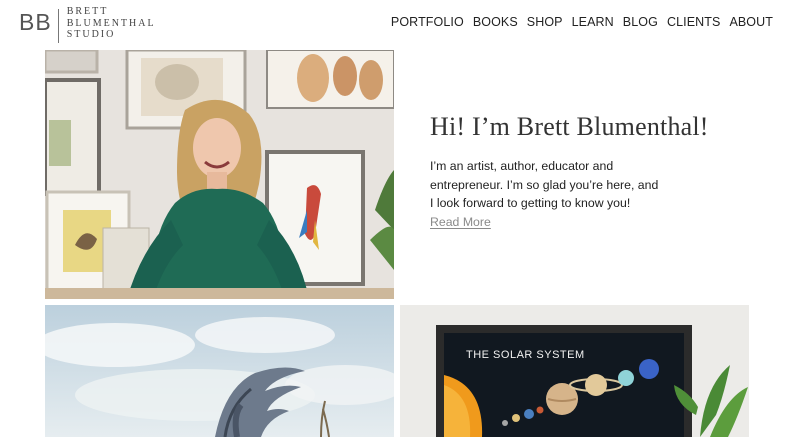 This screenshot has height=437, width=800. Describe the element at coordinates (569, 126) in the screenshot. I see `intro-heading: Hi! I’m Brett Blumenthal!` at that location.